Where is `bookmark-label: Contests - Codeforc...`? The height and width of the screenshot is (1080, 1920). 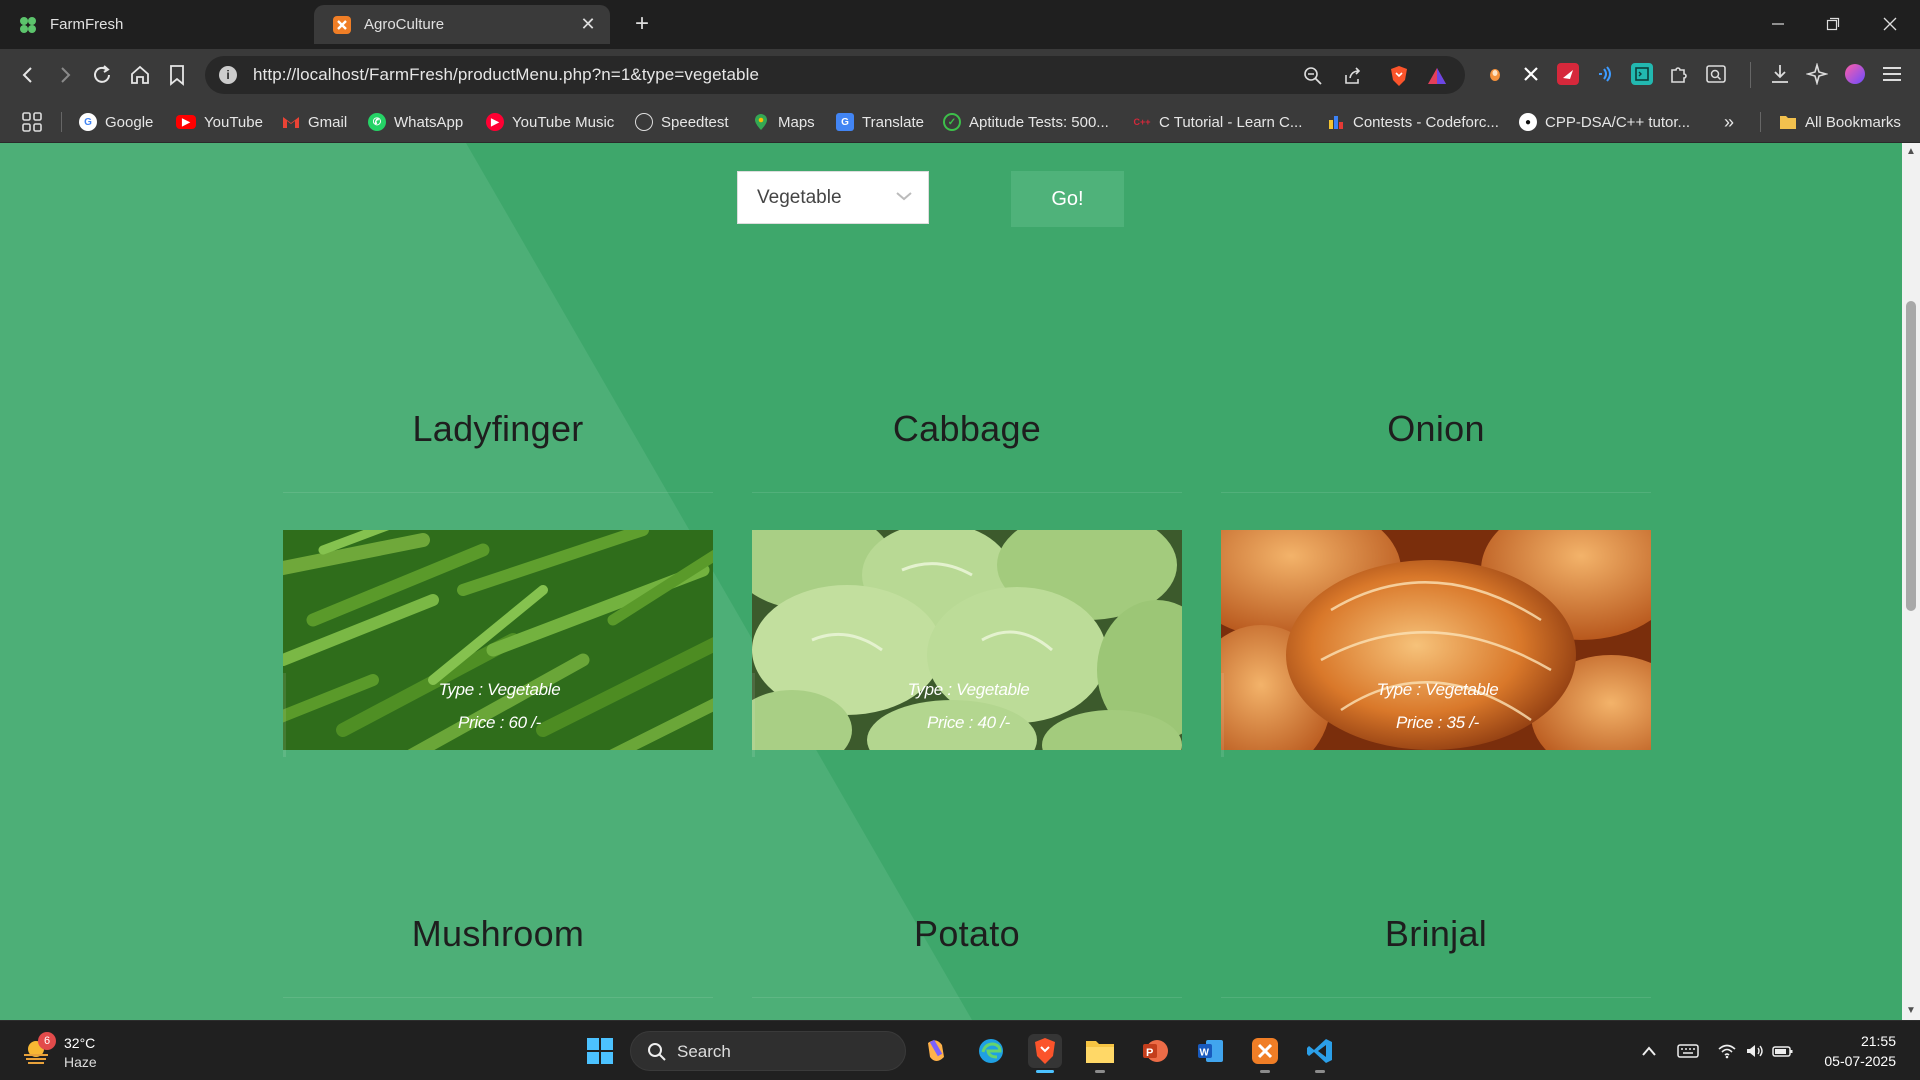
bookmark-label: Contests - Codeforc... is located at coordinates (1426, 122).